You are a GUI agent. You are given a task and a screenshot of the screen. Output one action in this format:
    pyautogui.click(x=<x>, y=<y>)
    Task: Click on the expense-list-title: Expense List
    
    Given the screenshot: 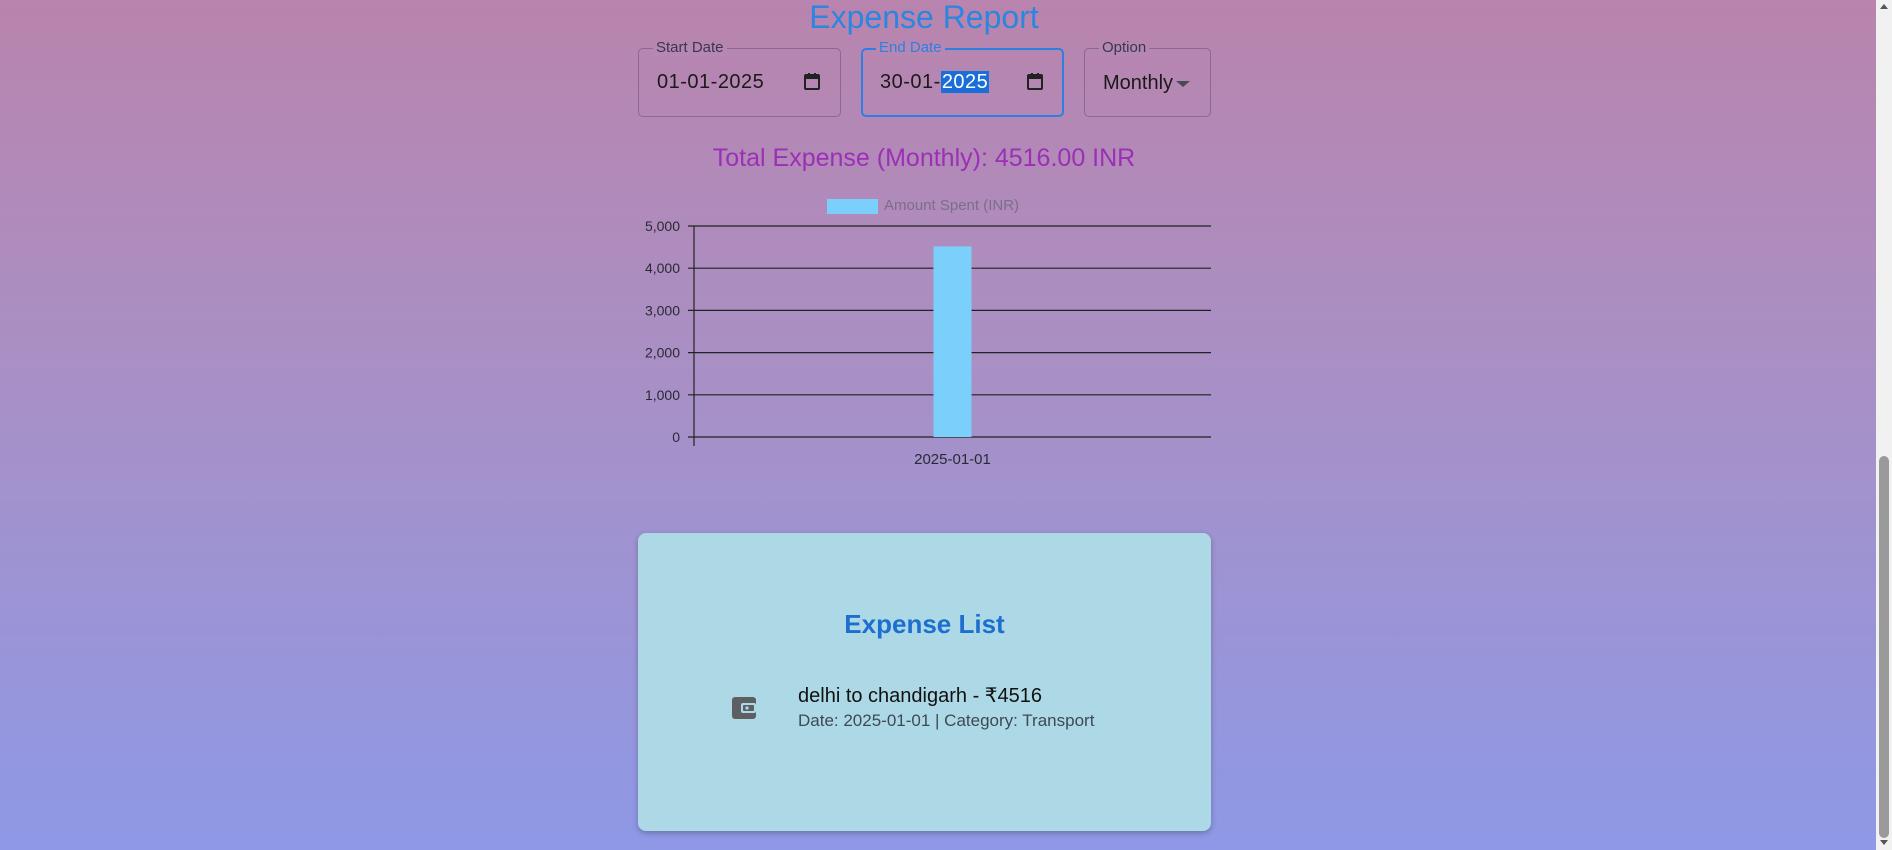 What is the action you would take?
    pyautogui.click(x=924, y=624)
    